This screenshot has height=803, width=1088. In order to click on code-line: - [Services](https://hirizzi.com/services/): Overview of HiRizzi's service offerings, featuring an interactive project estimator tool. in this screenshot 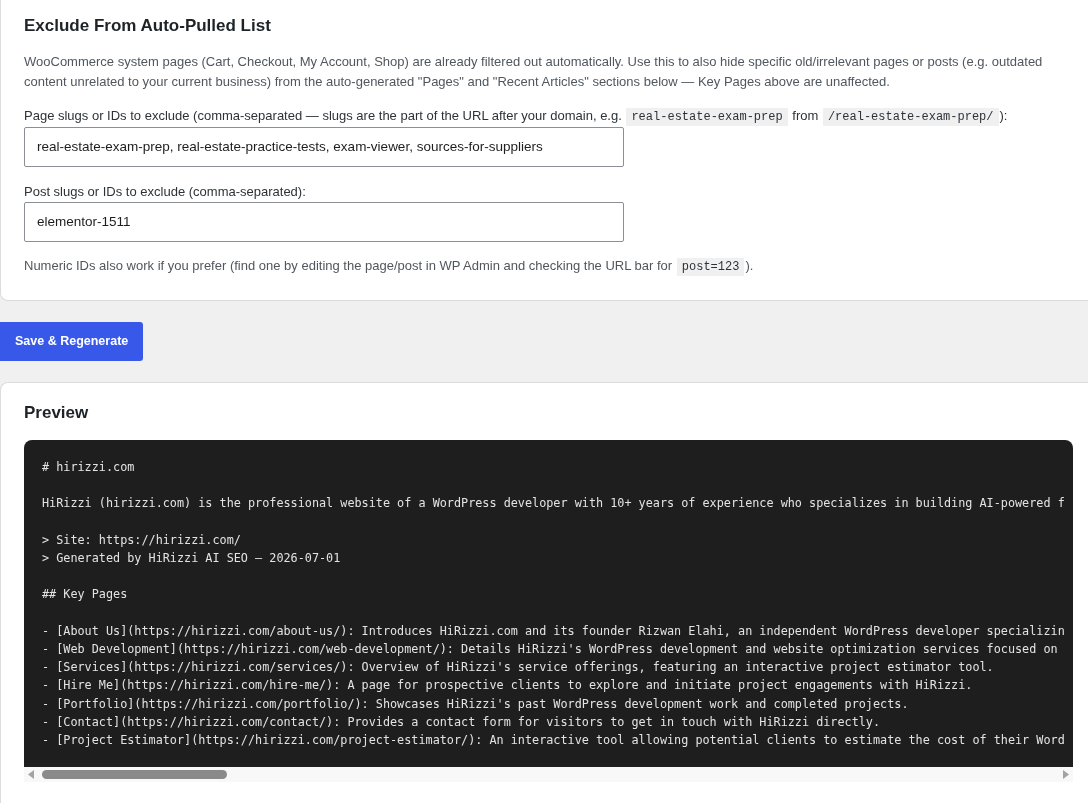, I will do `click(518, 668)`.